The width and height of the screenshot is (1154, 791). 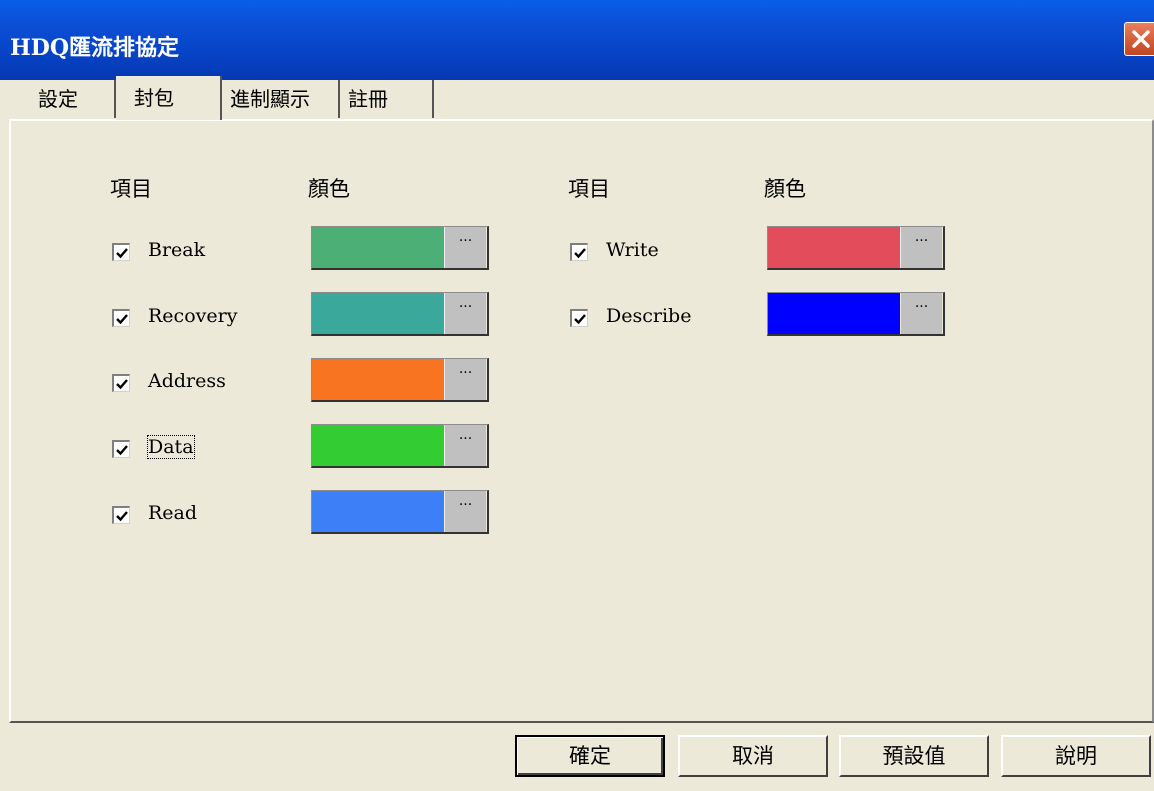 I want to click on close-icon, so click(x=1141, y=39).